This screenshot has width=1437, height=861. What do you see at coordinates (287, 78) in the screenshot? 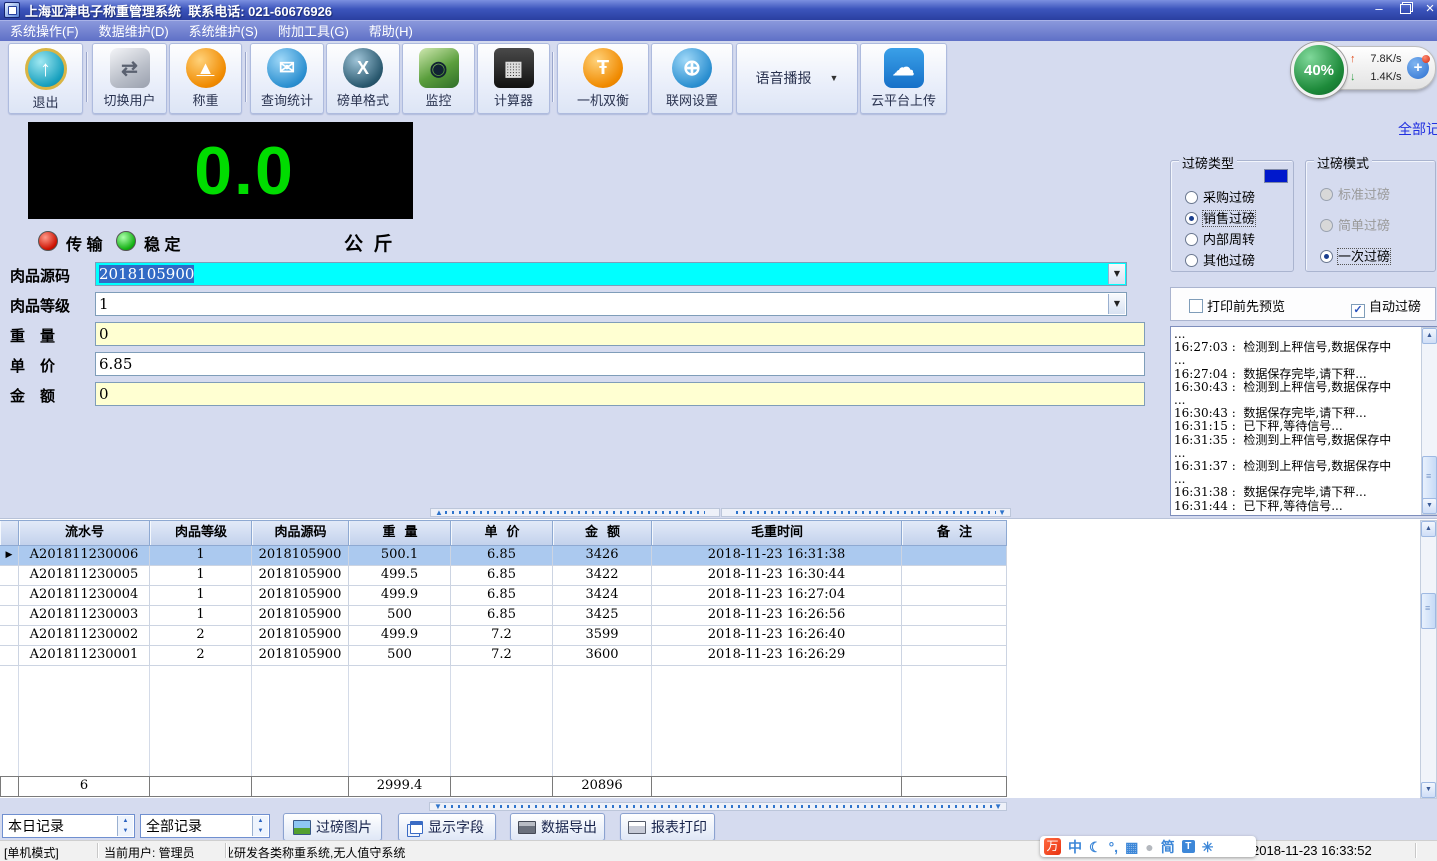
I see `toolbar-button-query-stats: ✉ 查询统计` at bounding box center [287, 78].